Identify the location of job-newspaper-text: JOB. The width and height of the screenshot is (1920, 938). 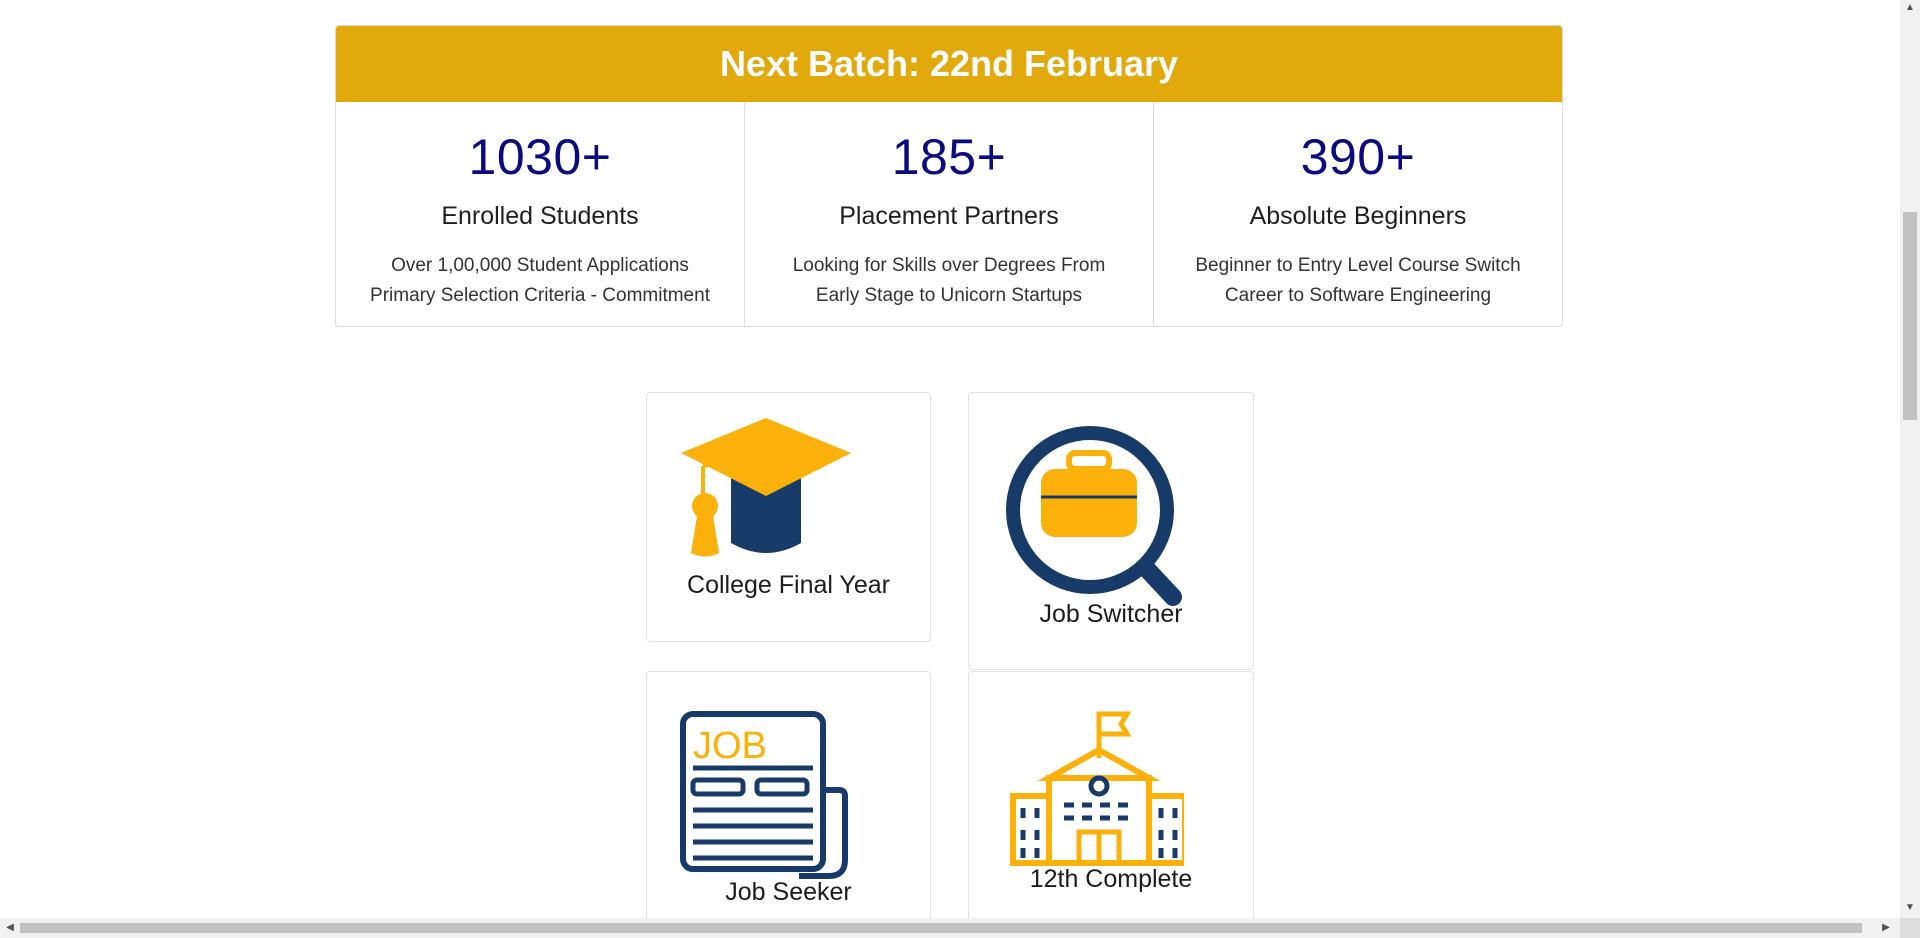
(730, 746).